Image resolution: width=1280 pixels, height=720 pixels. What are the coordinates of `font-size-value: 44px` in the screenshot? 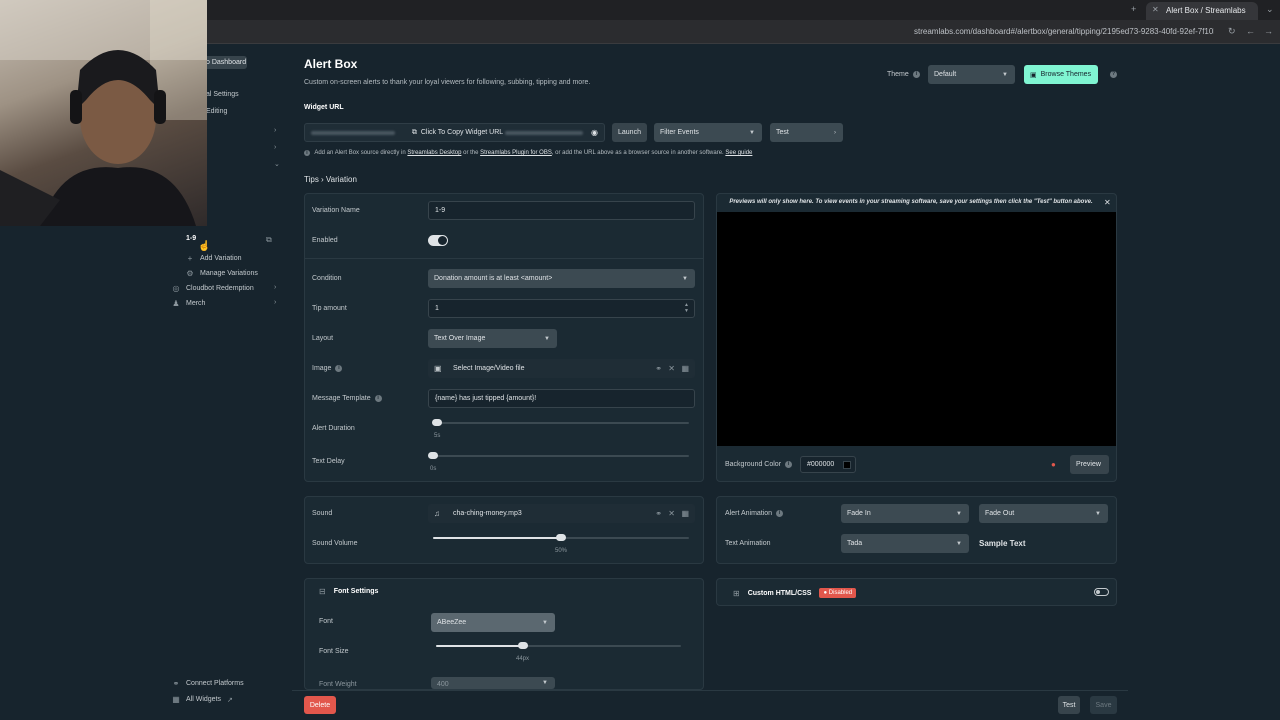 It's located at (523, 659).